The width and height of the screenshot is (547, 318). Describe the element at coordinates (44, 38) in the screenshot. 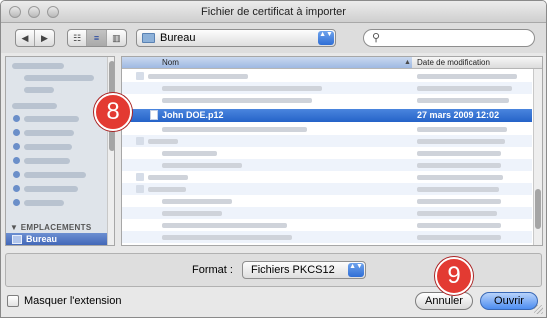

I see `forward-button: ▶` at that location.